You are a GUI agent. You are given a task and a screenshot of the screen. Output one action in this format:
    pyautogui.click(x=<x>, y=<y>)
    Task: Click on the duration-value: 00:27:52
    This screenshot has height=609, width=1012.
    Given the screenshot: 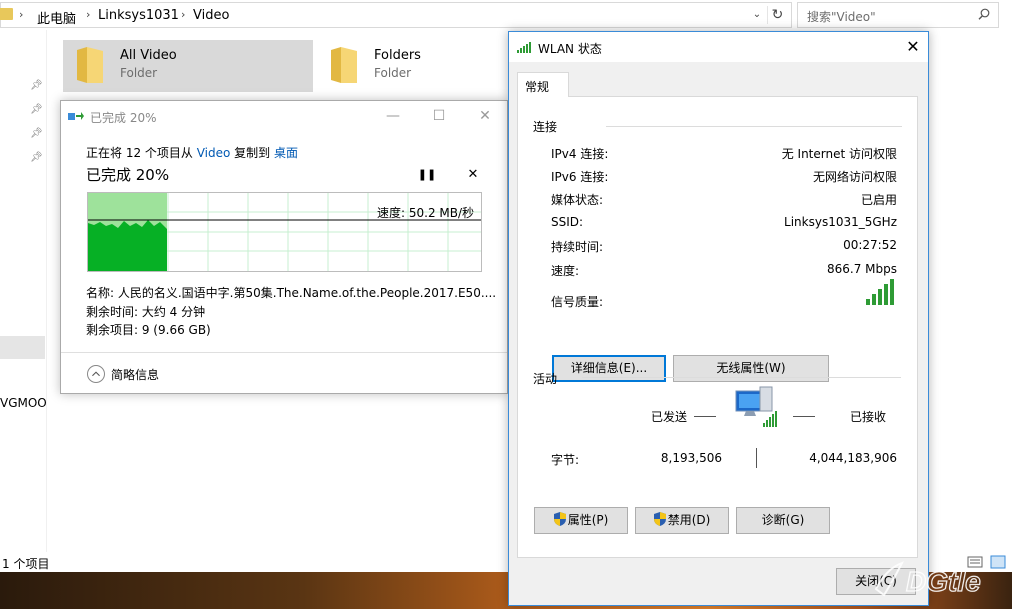 What is the action you would take?
    pyautogui.click(x=870, y=245)
    